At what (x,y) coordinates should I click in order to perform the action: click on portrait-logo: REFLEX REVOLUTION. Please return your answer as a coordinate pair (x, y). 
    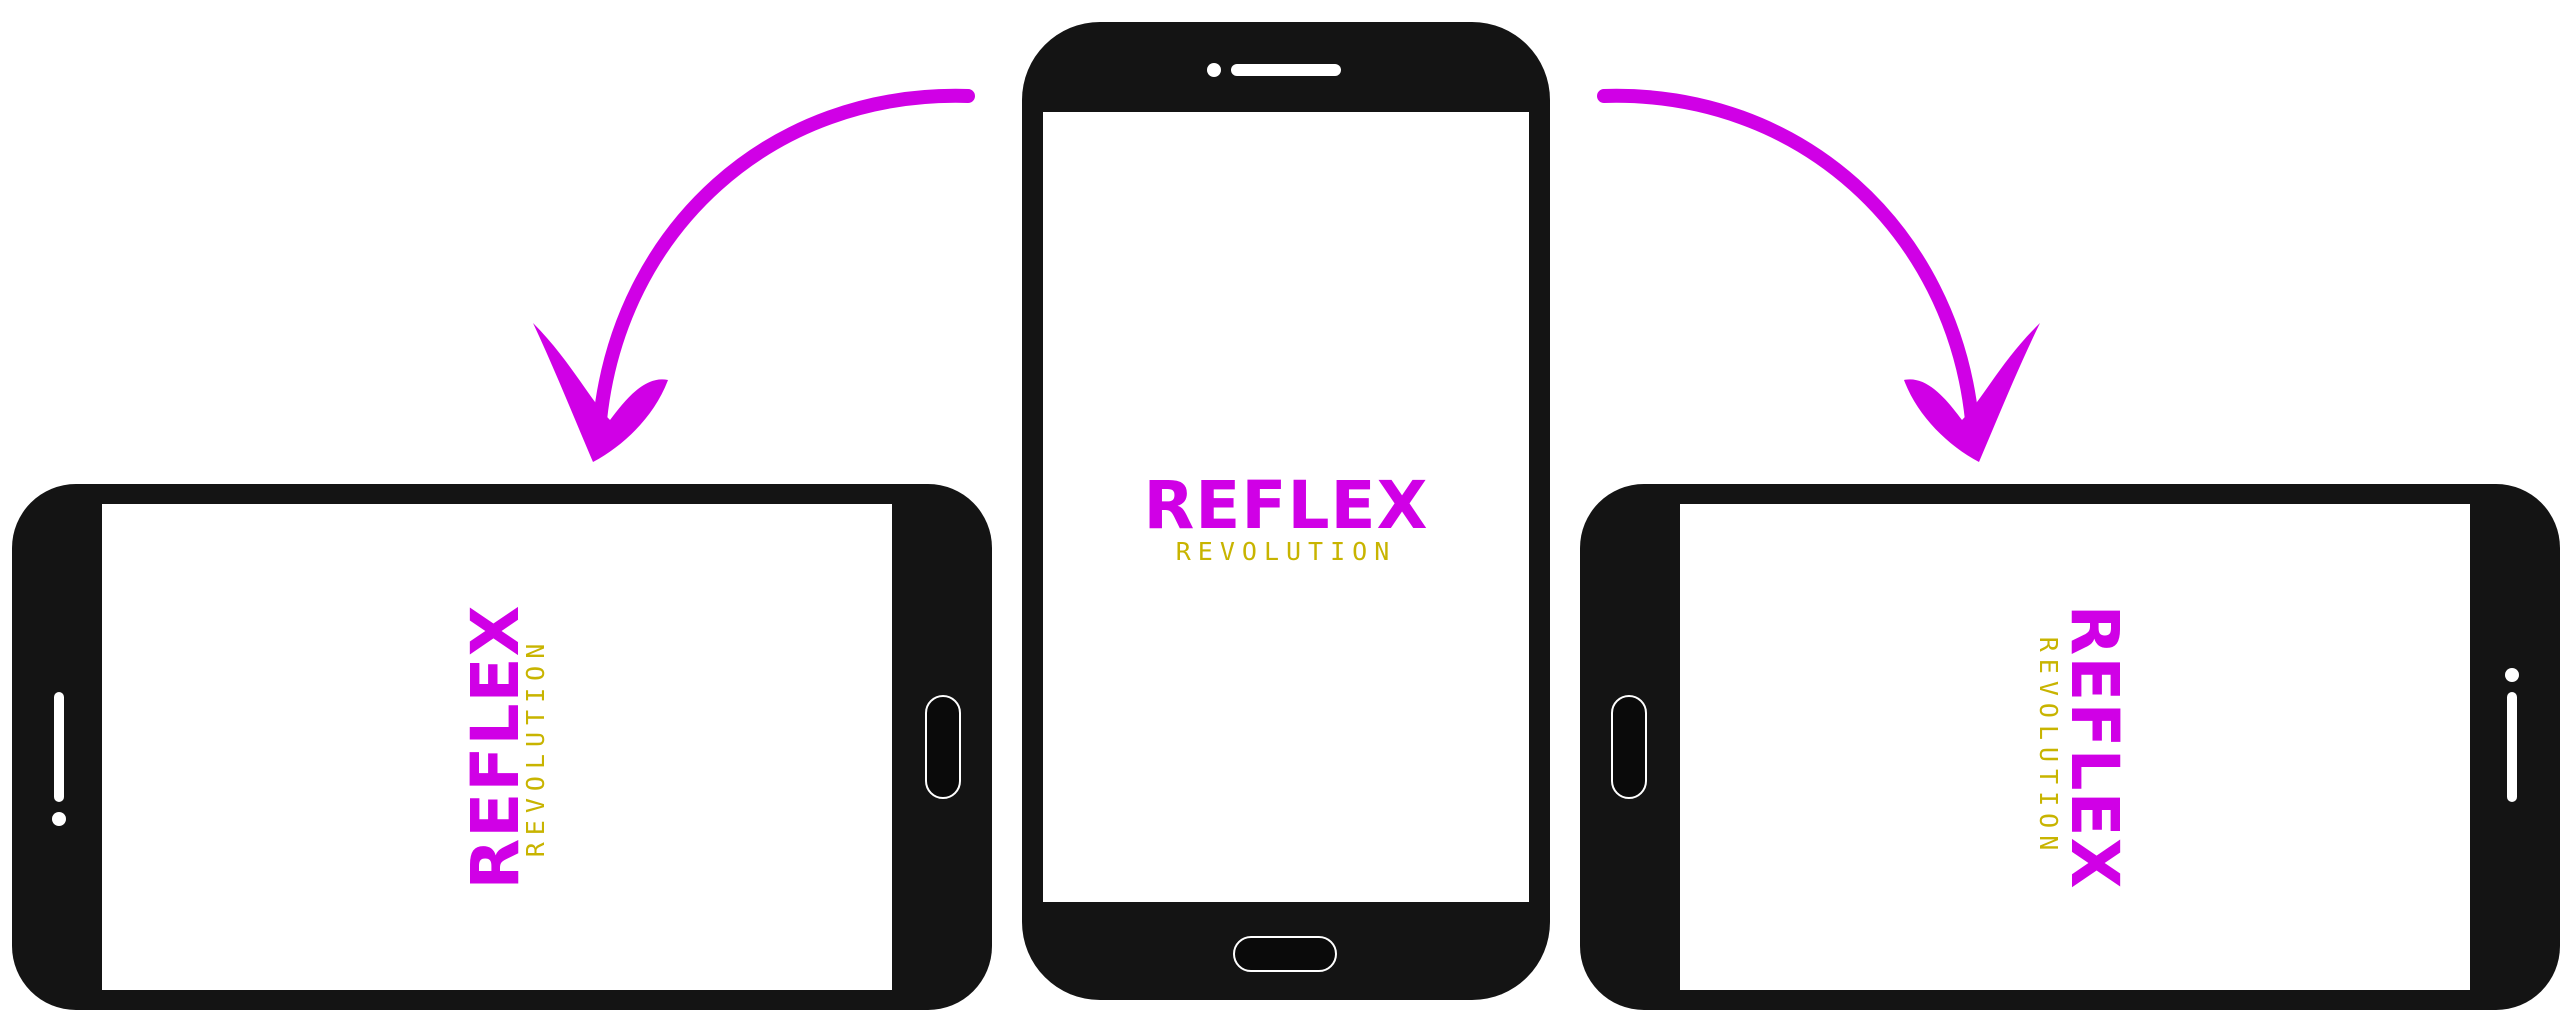
    Looking at the image, I should click on (1285, 516).